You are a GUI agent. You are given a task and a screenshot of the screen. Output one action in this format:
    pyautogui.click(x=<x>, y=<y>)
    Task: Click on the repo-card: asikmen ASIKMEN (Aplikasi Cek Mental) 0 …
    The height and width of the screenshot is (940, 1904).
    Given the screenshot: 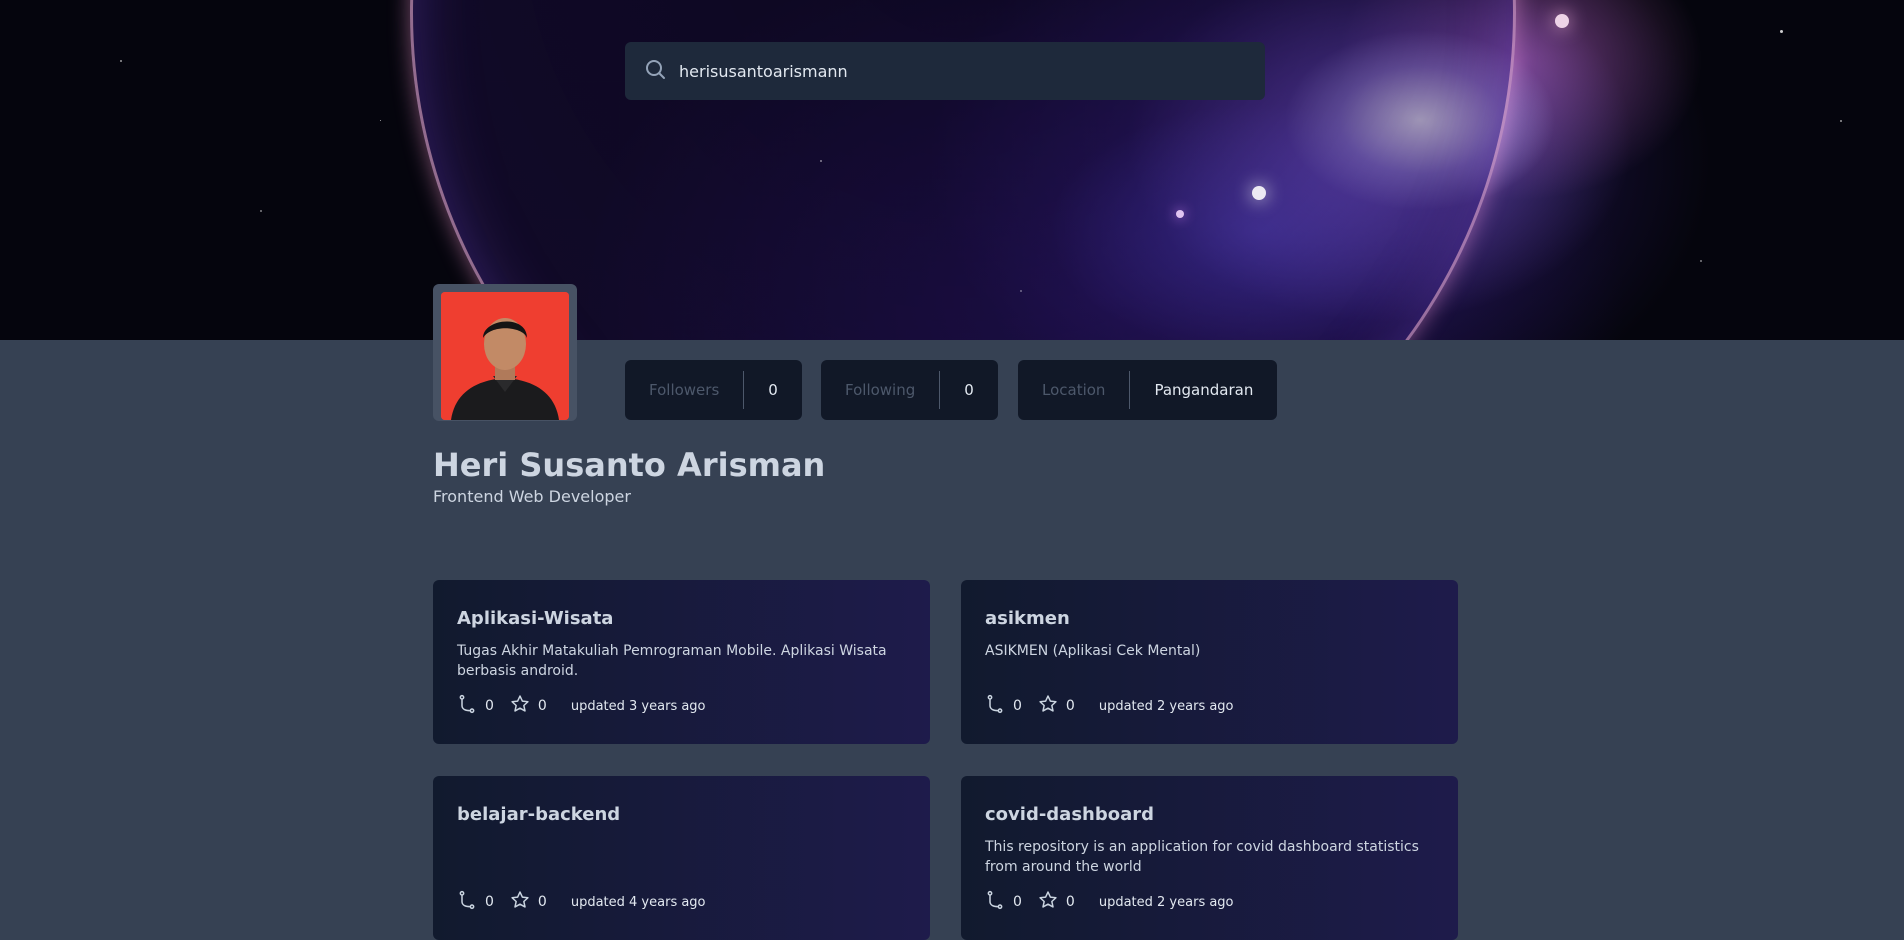 What is the action you would take?
    pyautogui.click(x=1209, y=662)
    